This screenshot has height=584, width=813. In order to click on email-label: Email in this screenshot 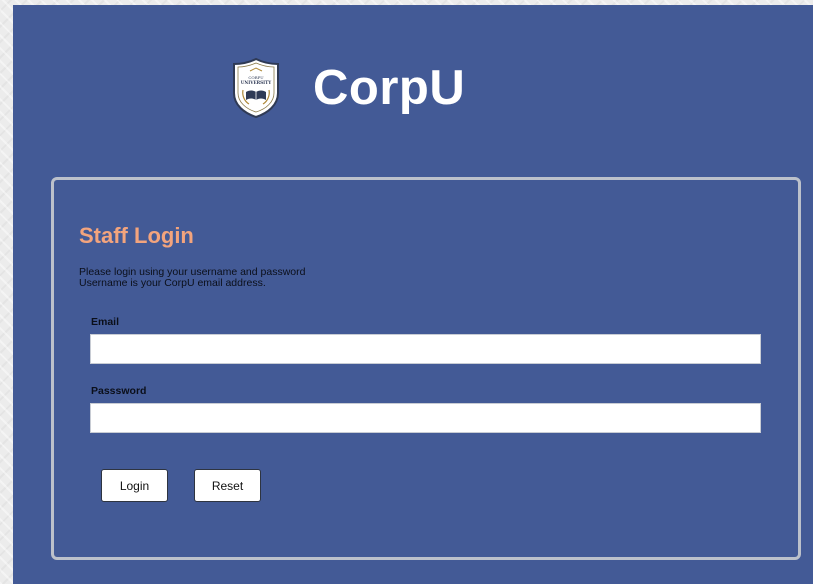, I will do `click(105, 322)`.